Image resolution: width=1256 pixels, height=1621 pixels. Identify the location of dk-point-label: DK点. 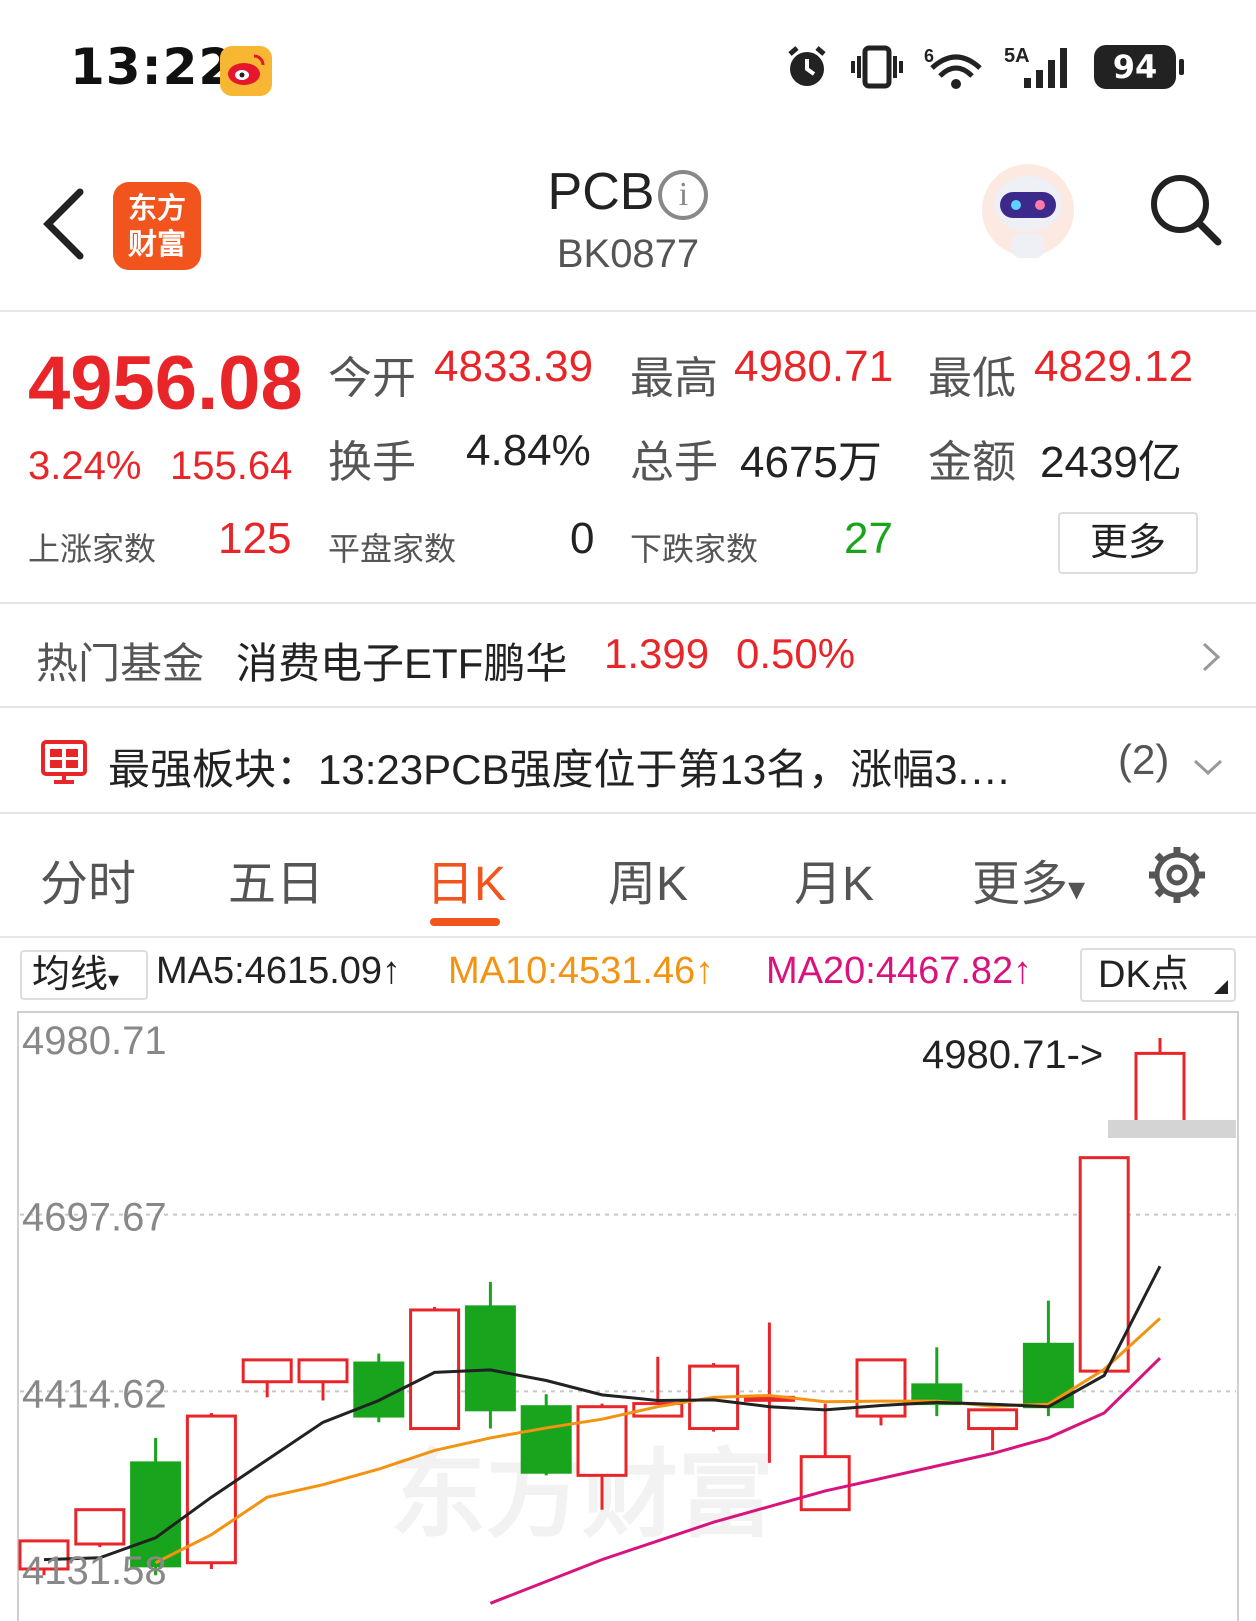
(1143, 975).